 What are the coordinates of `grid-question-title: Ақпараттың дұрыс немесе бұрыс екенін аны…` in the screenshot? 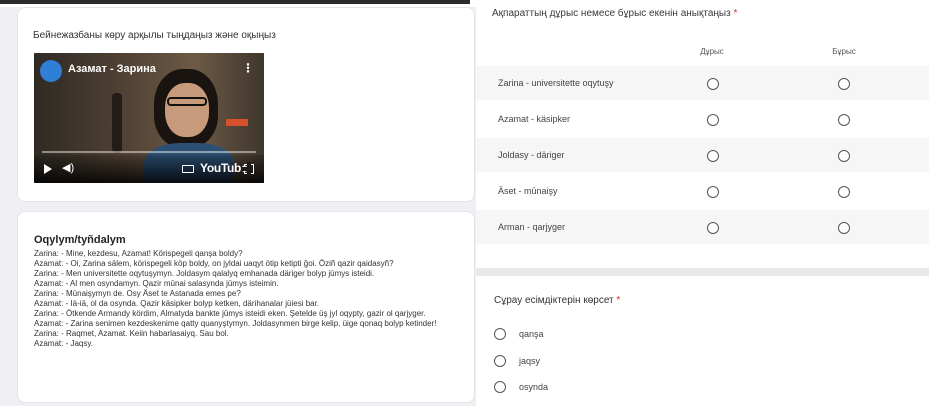 It's located at (614, 13).